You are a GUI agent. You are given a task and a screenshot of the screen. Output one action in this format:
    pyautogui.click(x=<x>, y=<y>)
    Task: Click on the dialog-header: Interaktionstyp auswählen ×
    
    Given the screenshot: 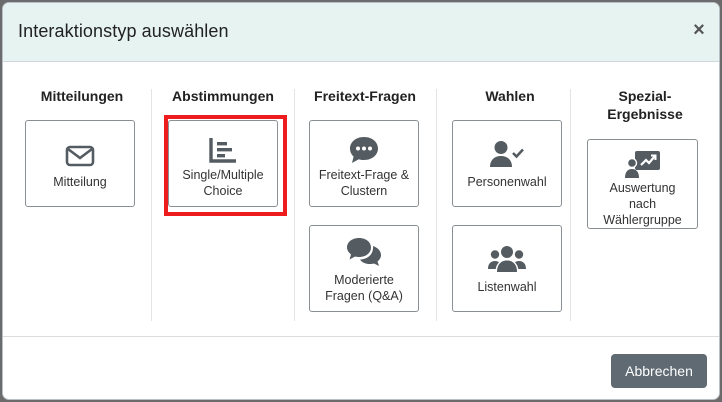 What is the action you would take?
    pyautogui.click(x=361, y=32)
    